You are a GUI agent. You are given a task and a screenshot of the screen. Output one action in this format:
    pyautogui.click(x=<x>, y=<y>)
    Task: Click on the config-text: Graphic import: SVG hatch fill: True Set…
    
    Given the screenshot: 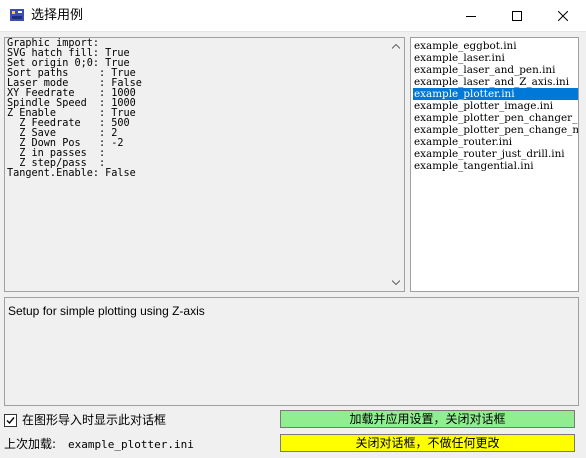 What is the action you would take?
    pyautogui.click(x=74, y=108)
    